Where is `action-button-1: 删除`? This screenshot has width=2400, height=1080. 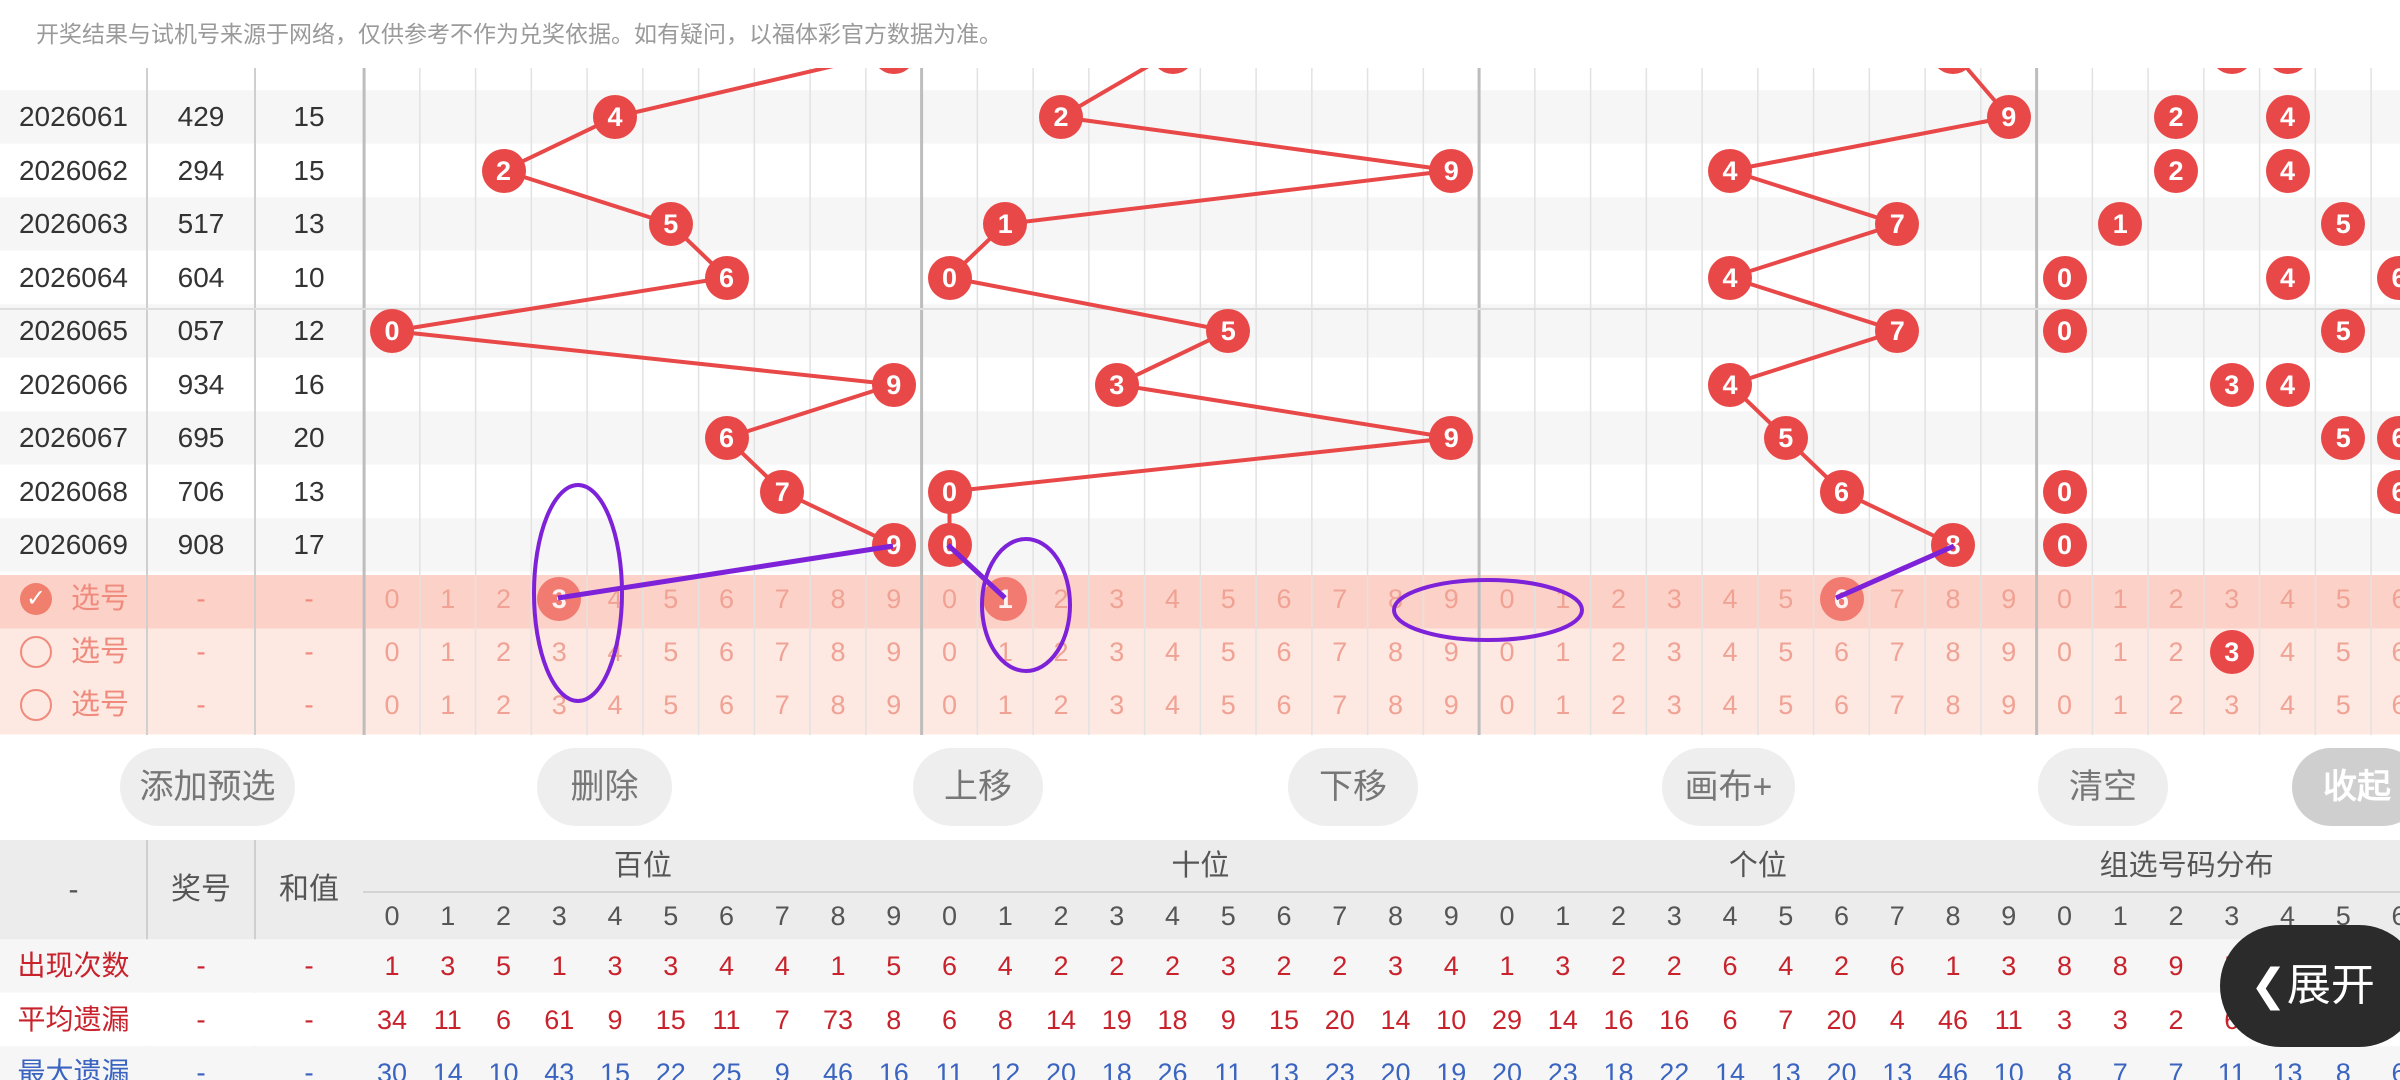
action-button-1: 删除 is located at coordinates (604, 787).